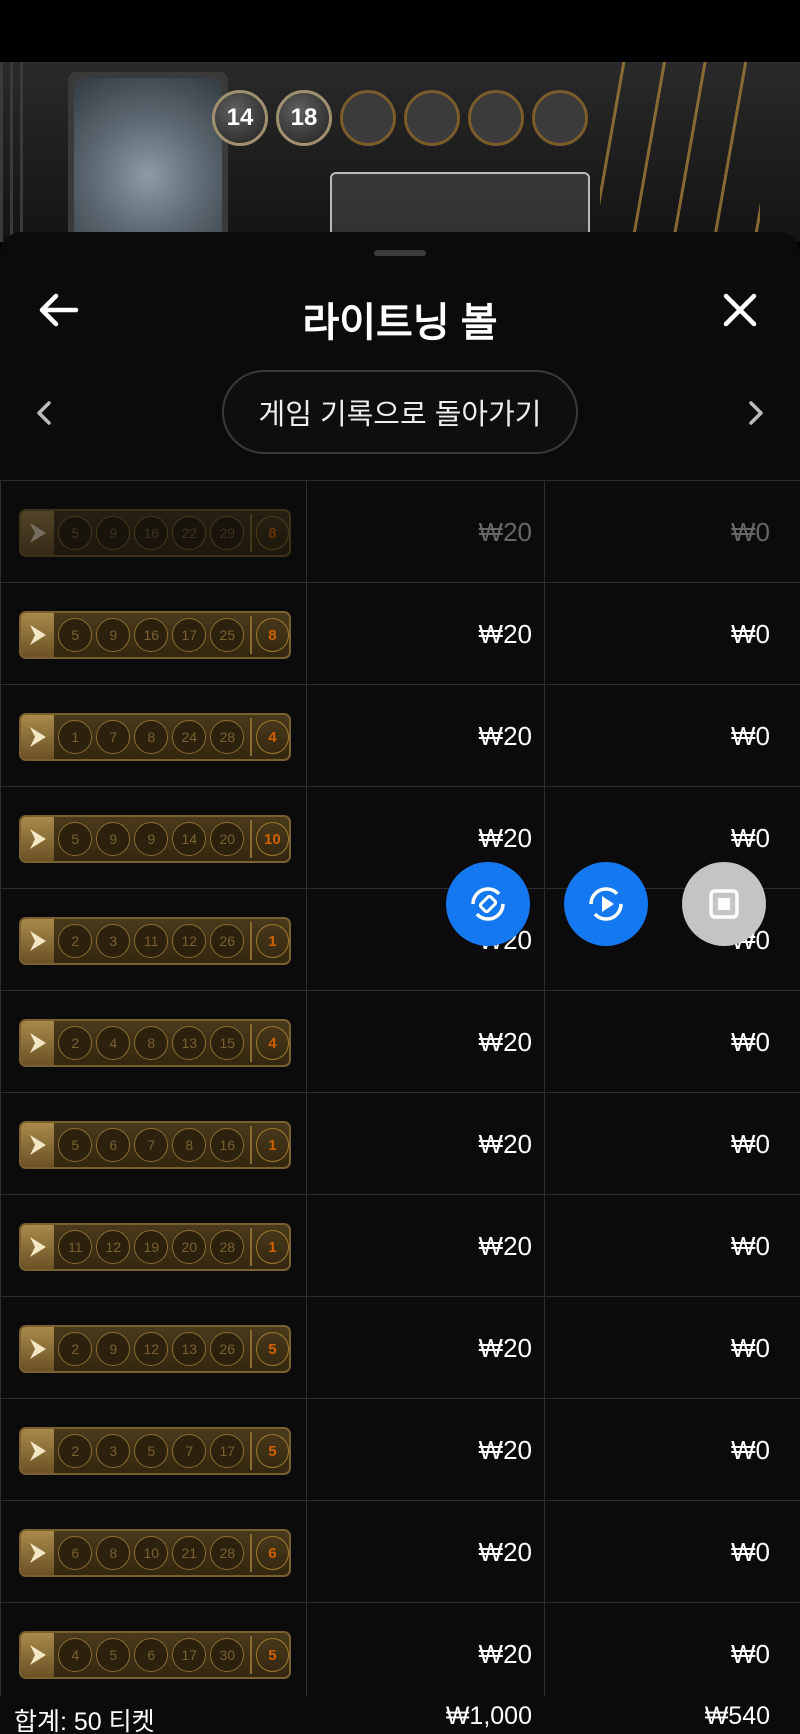 This screenshot has height=1734, width=800. Describe the element at coordinates (113, 1145) in the screenshot. I see `ticket-number: 6` at that location.